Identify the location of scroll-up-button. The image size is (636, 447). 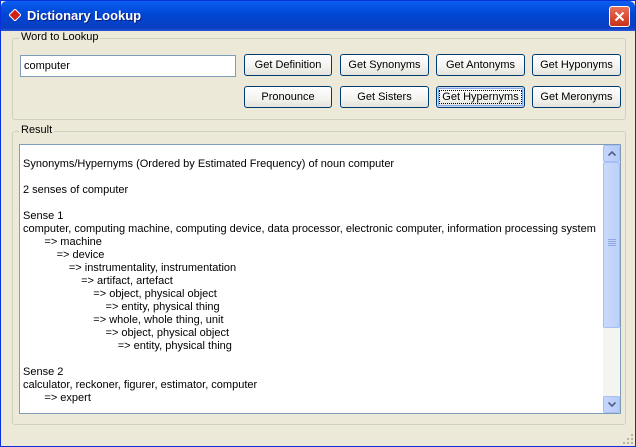
(611, 153).